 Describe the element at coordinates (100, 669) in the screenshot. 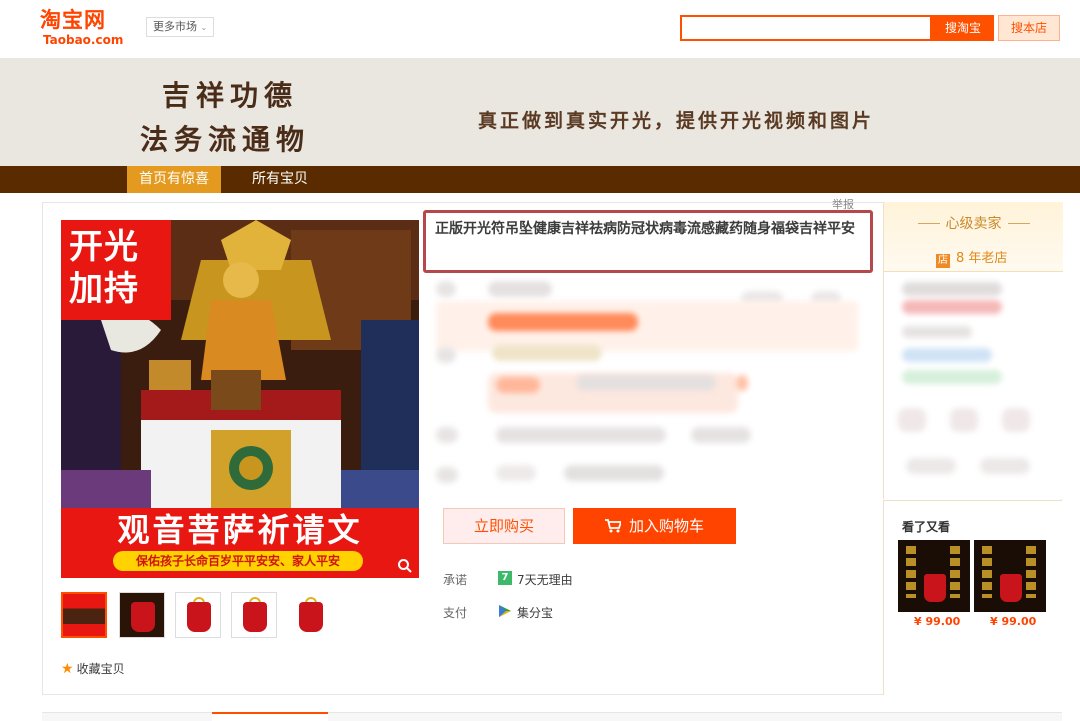

I see `favorite-label: 收藏宝贝` at that location.